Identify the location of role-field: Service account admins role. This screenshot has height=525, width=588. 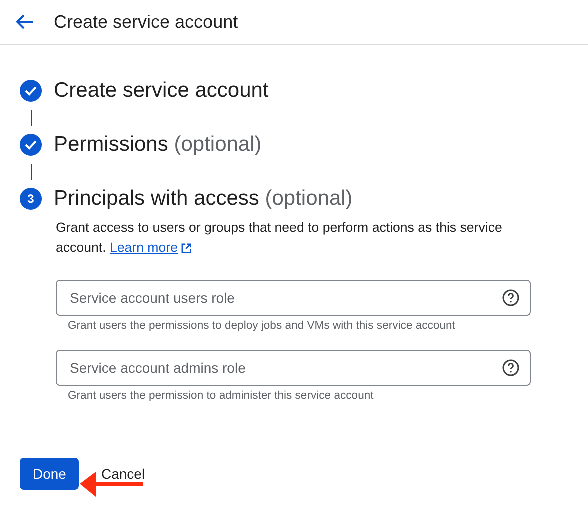
(293, 368).